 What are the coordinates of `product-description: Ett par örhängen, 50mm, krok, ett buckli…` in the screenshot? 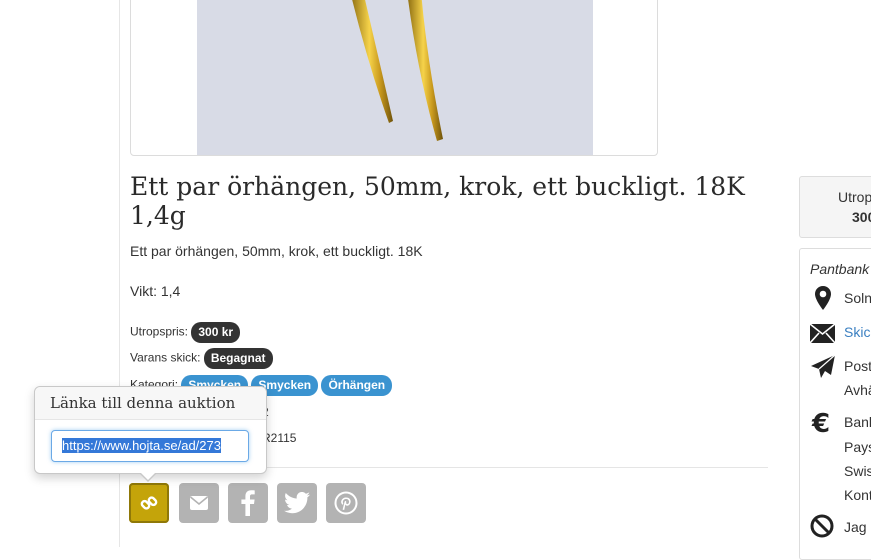 It's located at (276, 251).